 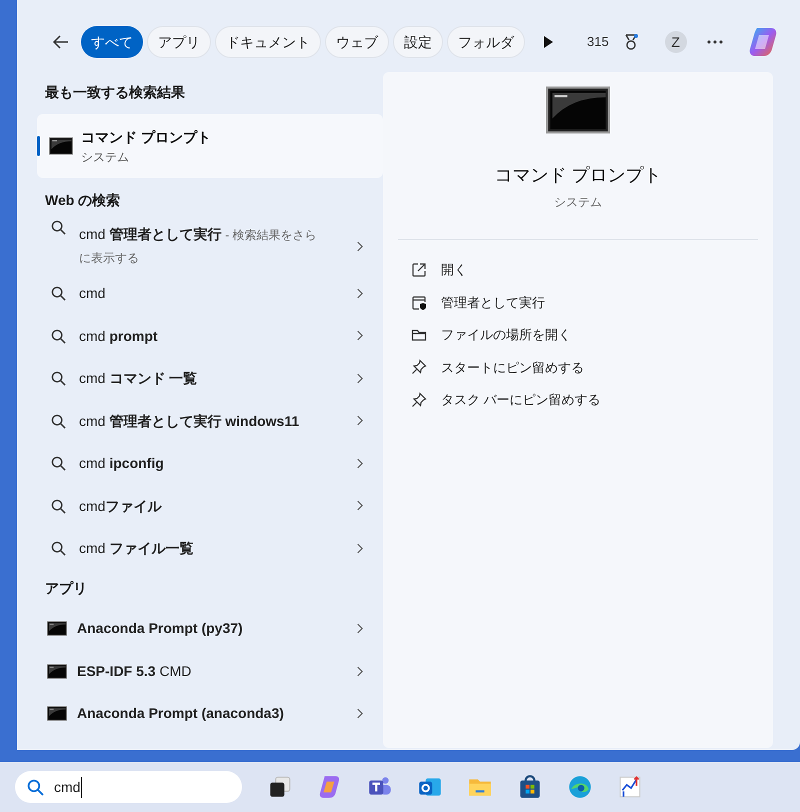 What do you see at coordinates (214, 505) in the screenshot?
I see `web-search-result: cmdファイル` at bounding box center [214, 505].